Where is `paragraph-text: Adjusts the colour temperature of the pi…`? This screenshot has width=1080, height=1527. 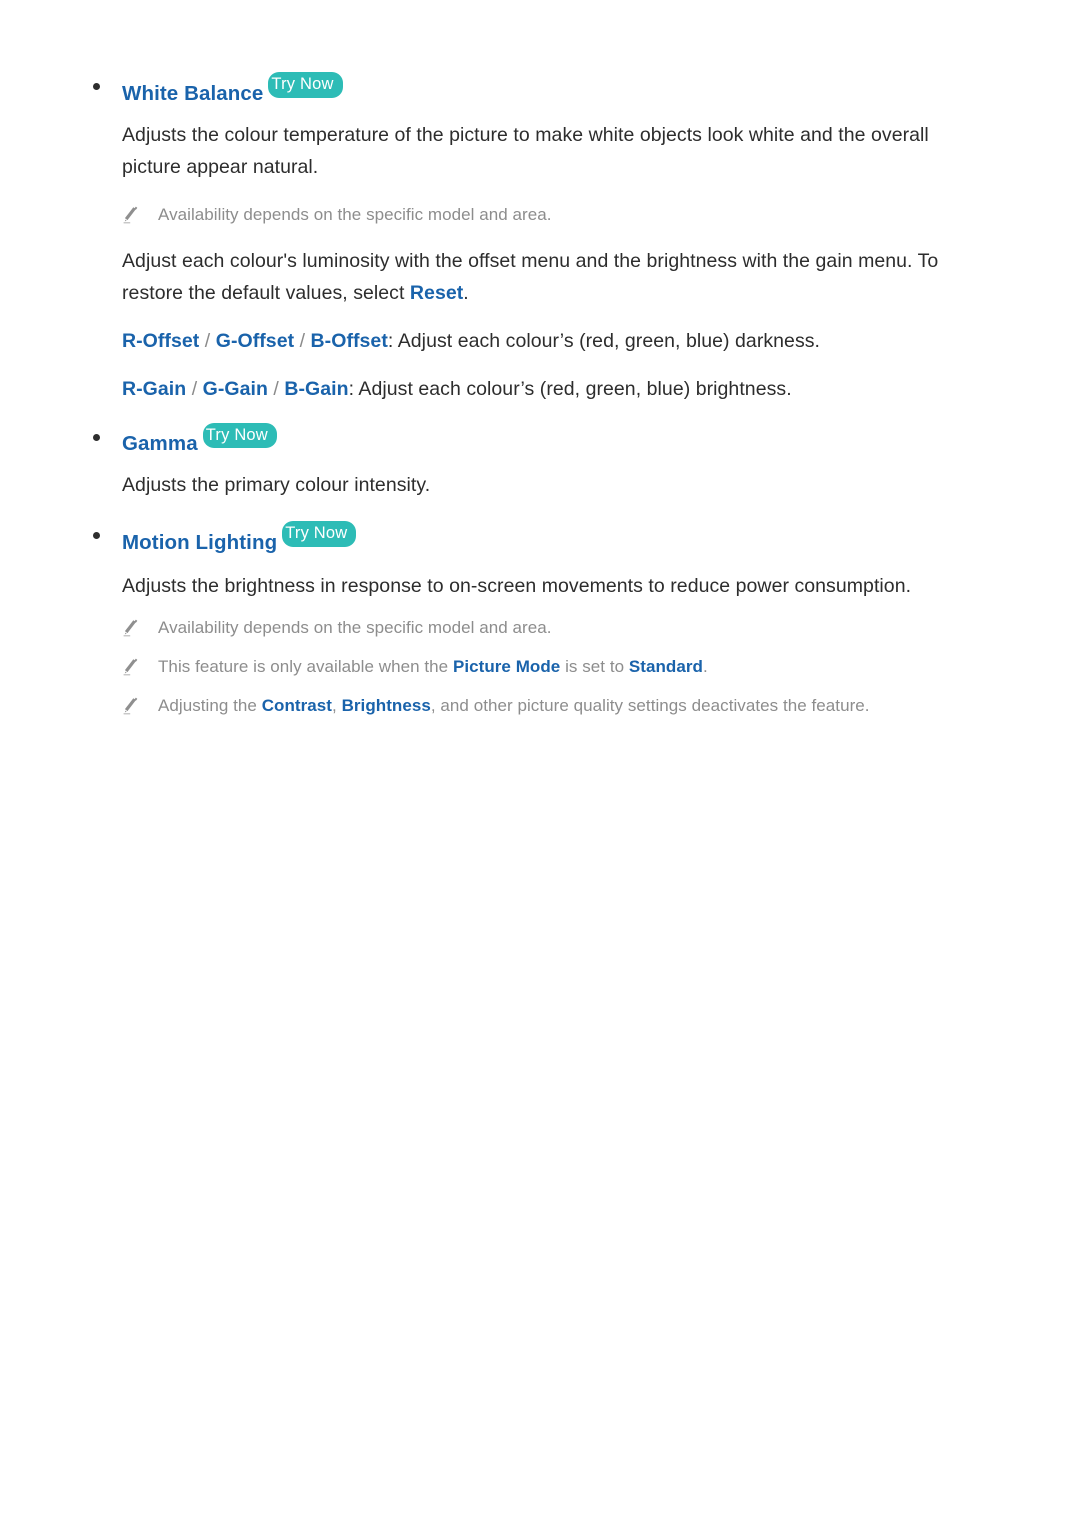
paragraph-text: Adjusts the colour temperature of the pi… is located at coordinates (525, 150).